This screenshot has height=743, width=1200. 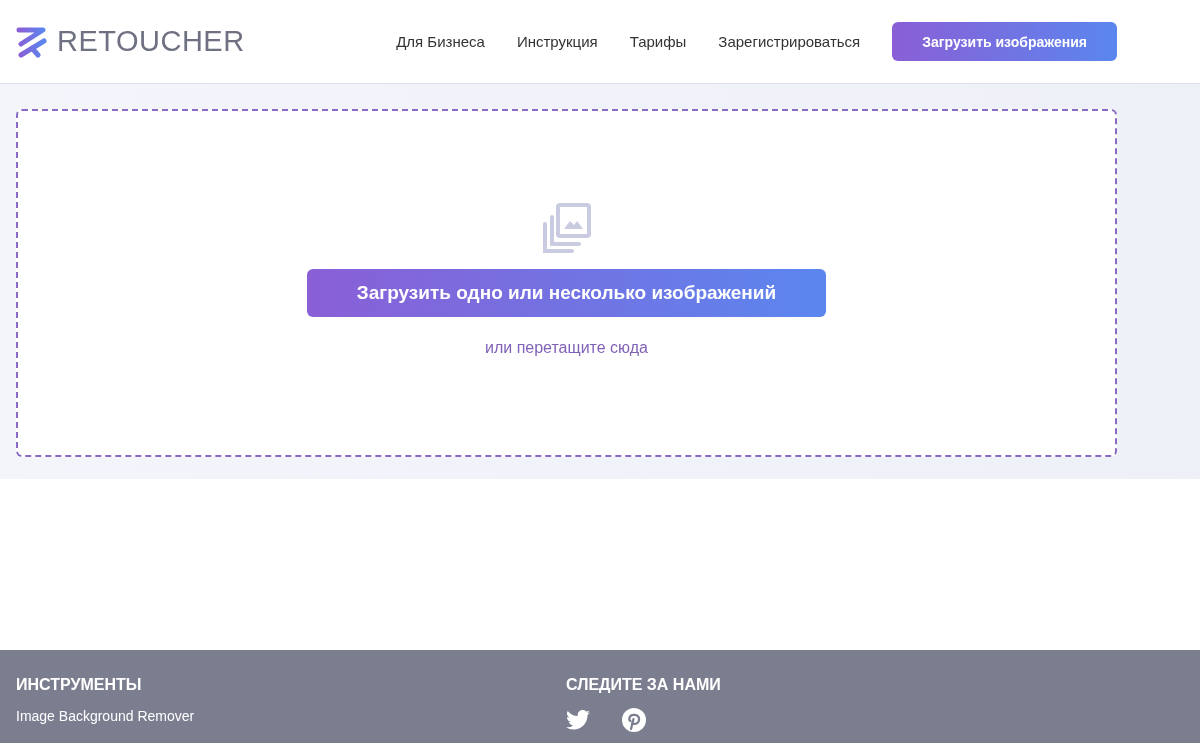 What do you see at coordinates (643, 685) in the screenshot?
I see `footer-heading: СЛЕДИТЕ ЗА НАМИ` at bounding box center [643, 685].